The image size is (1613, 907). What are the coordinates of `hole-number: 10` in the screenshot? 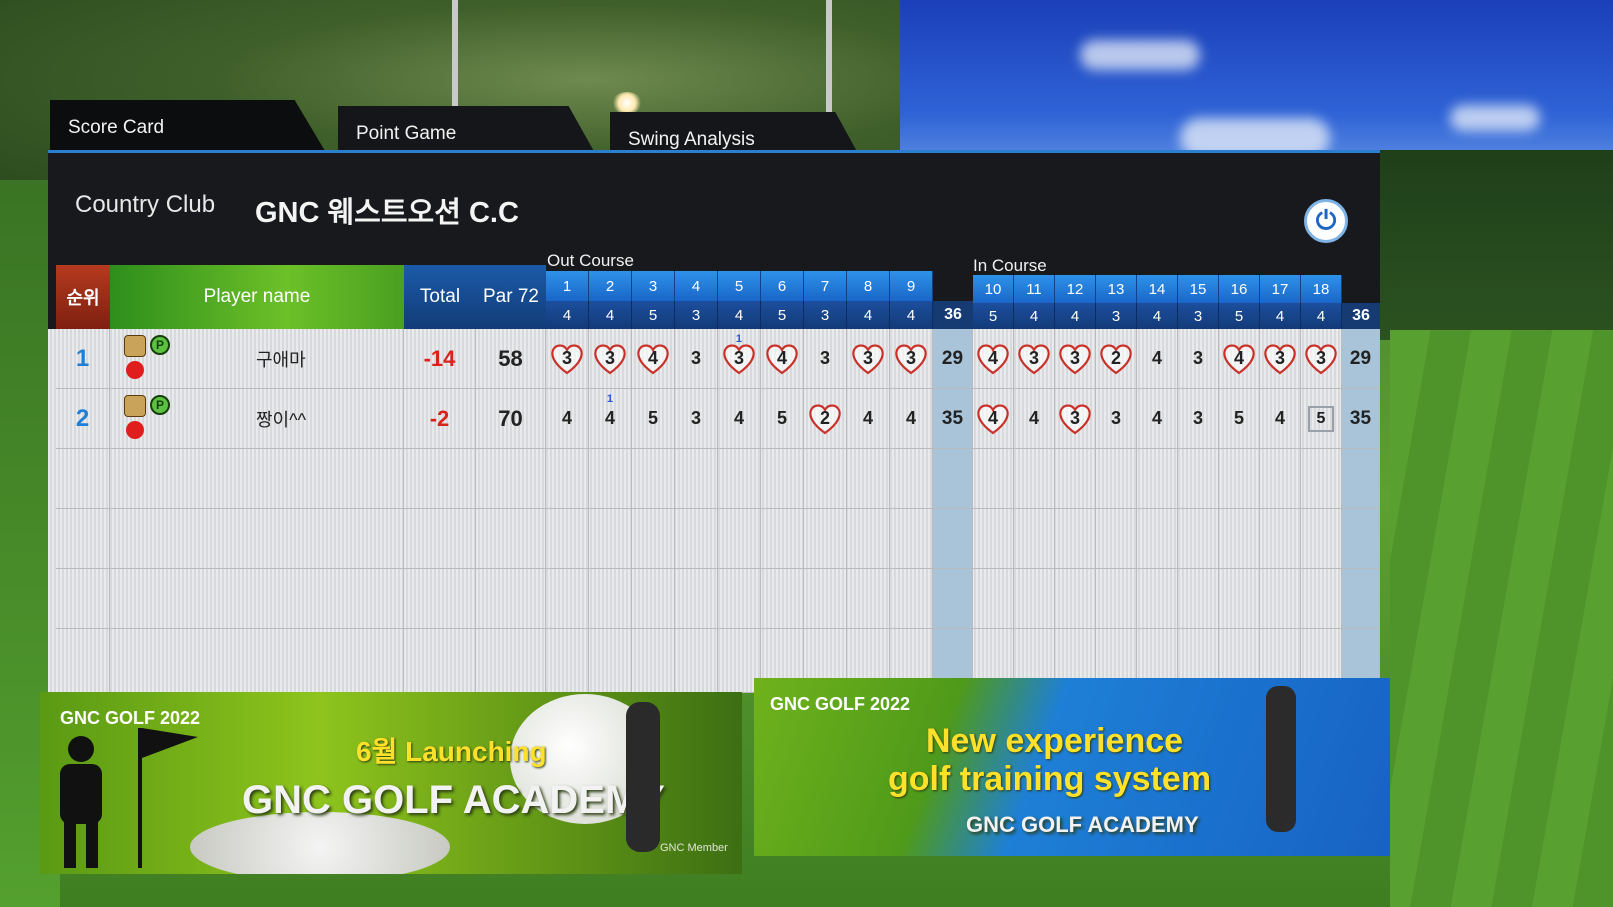 It's located at (993, 289).